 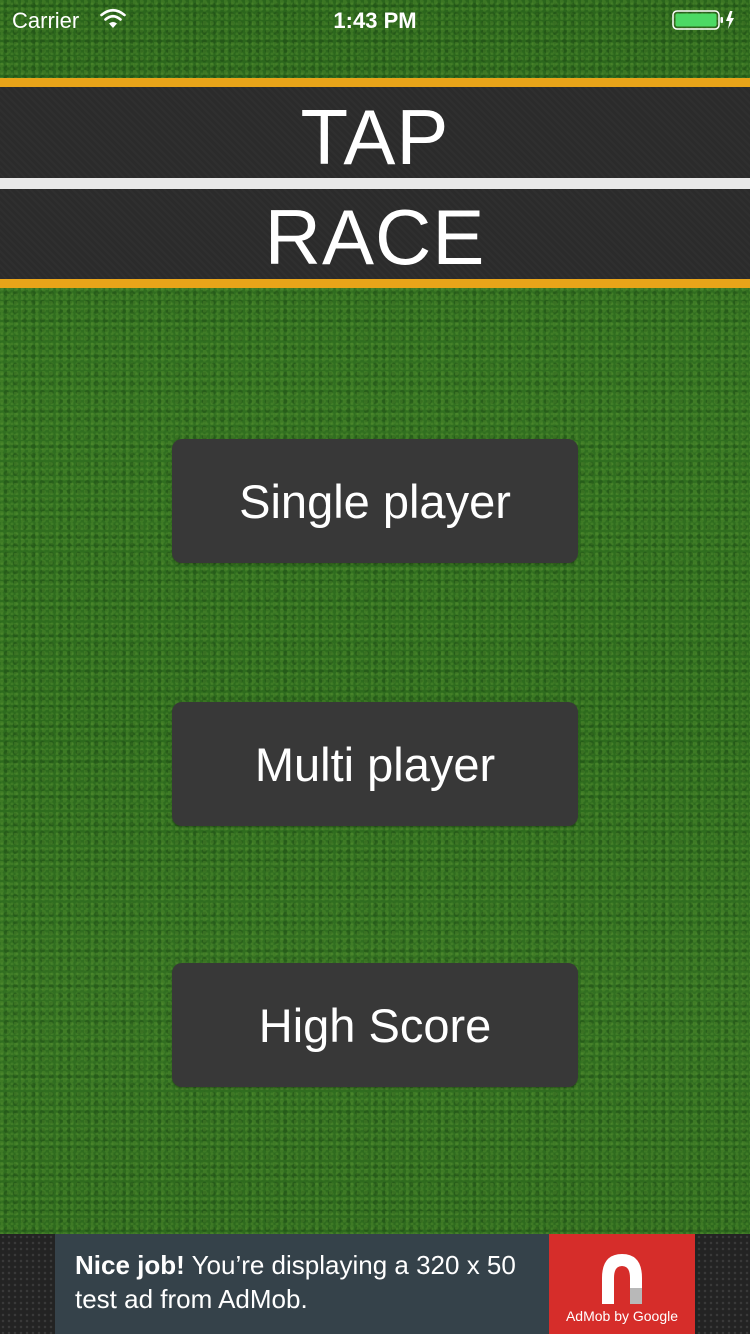 What do you see at coordinates (622, 1316) in the screenshot?
I see `admob-brand-label: AdMob by Google` at bounding box center [622, 1316].